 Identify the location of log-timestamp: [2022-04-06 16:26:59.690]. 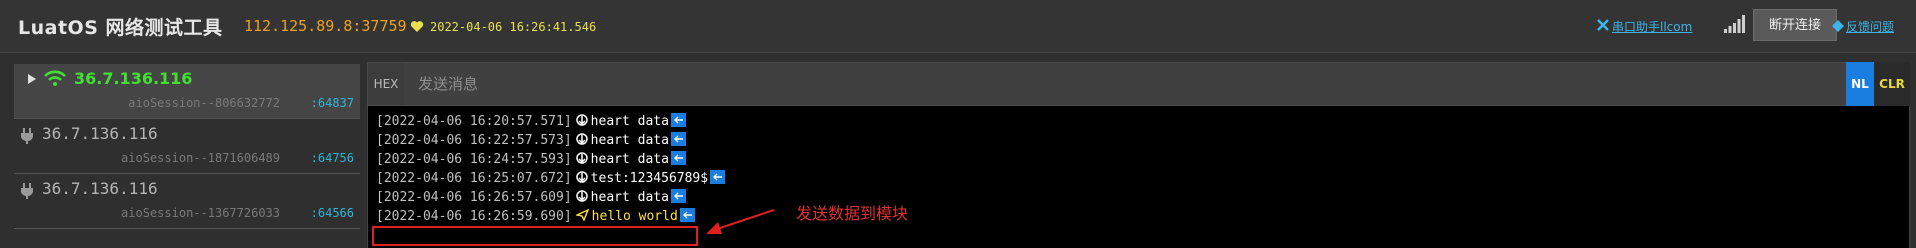
(474, 216).